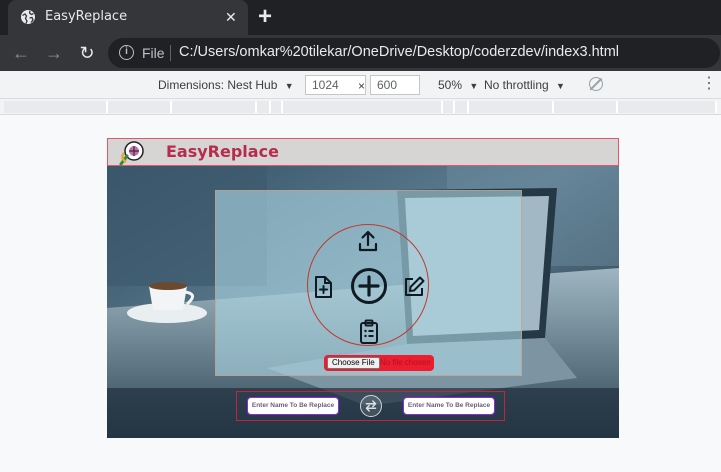 The height and width of the screenshot is (472, 721). What do you see at coordinates (87, 53) in the screenshot?
I see `reload-icon: ↻` at bounding box center [87, 53].